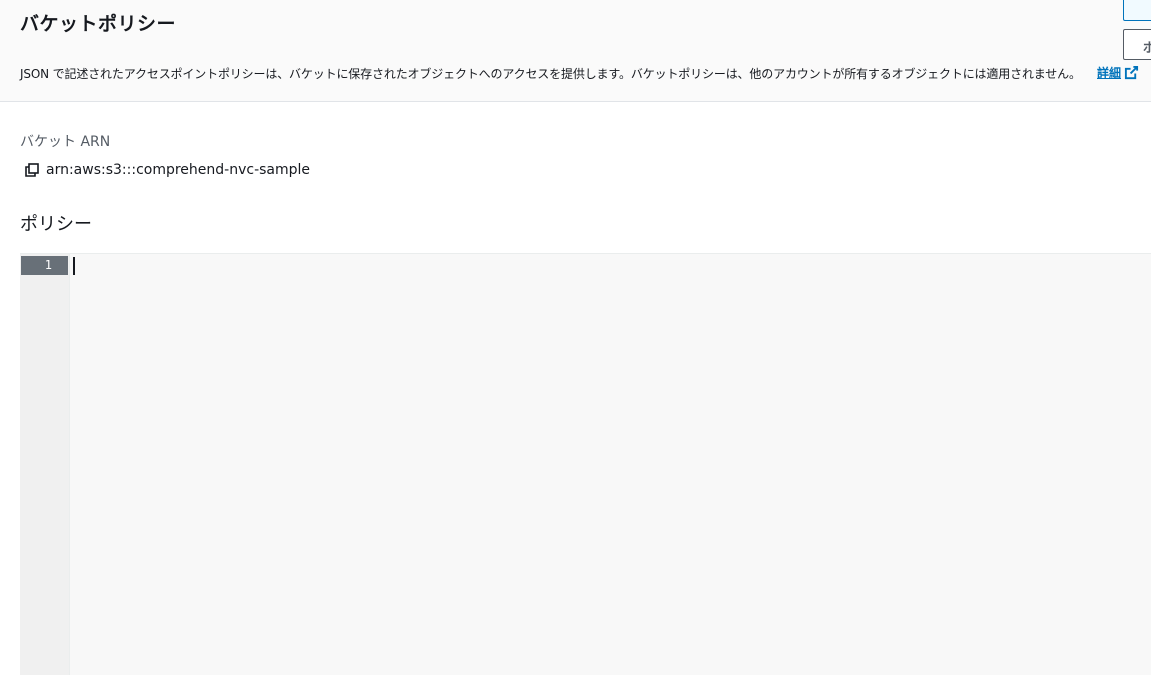  What do you see at coordinates (98, 24) in the screenshot?
I see `page-title: バケットポリシー` at bounding box center [98, 24].